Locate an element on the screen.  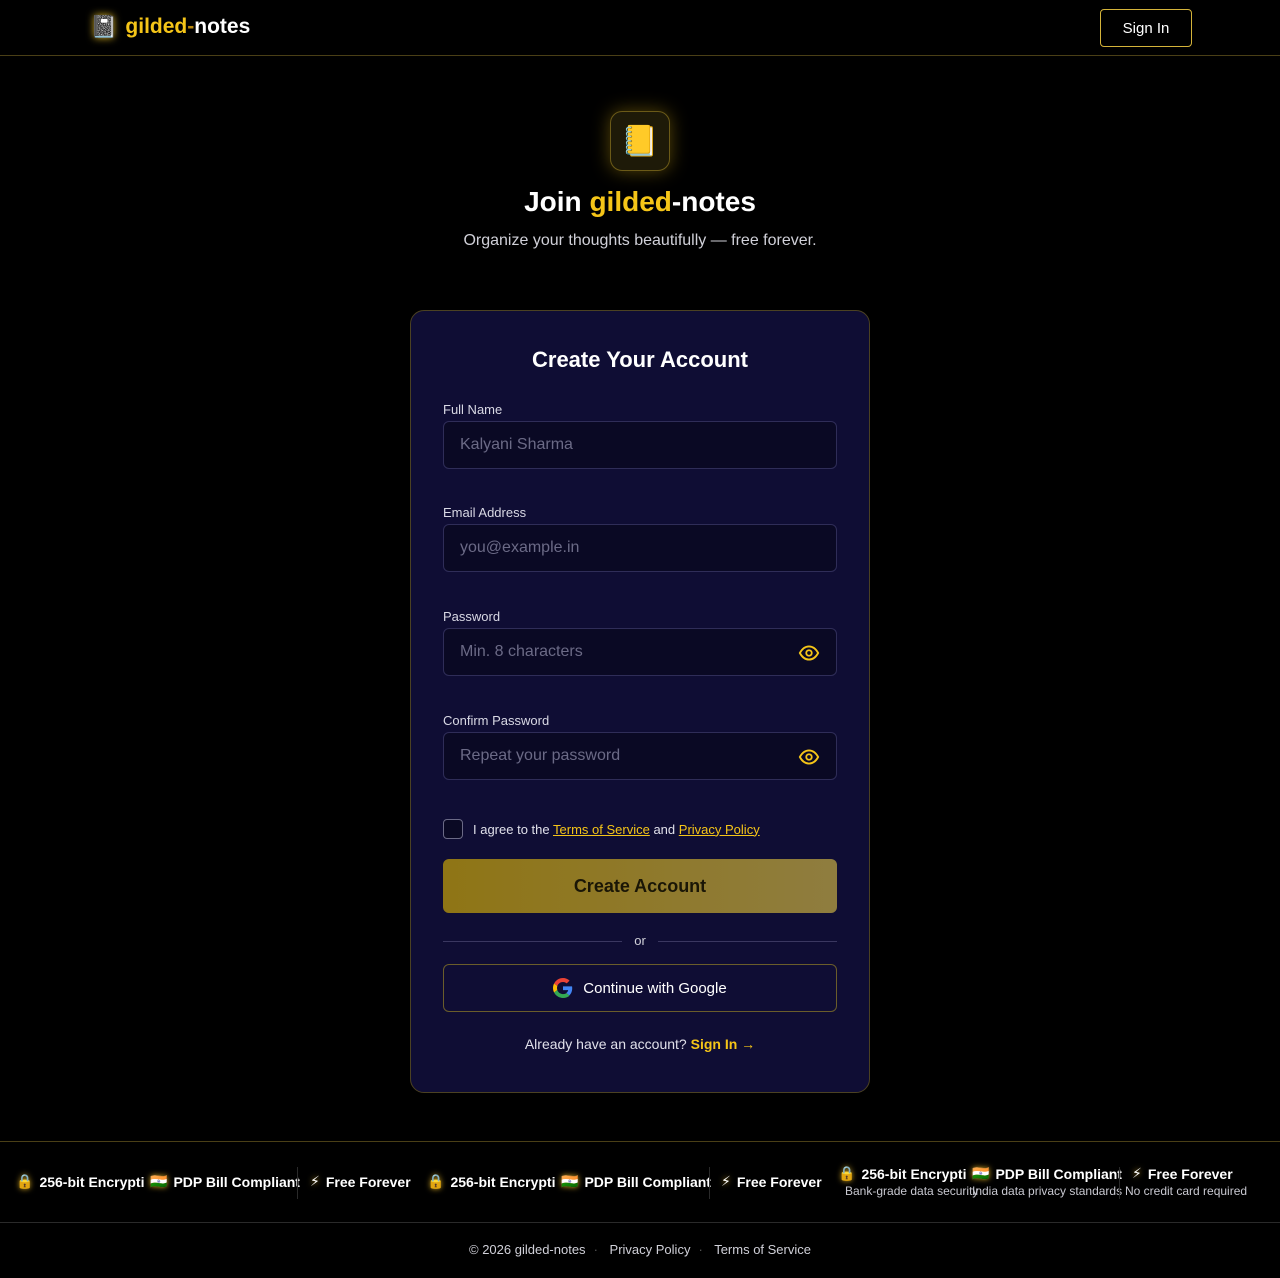
card-title: Create Your Account is located at coordinates (640, 359).